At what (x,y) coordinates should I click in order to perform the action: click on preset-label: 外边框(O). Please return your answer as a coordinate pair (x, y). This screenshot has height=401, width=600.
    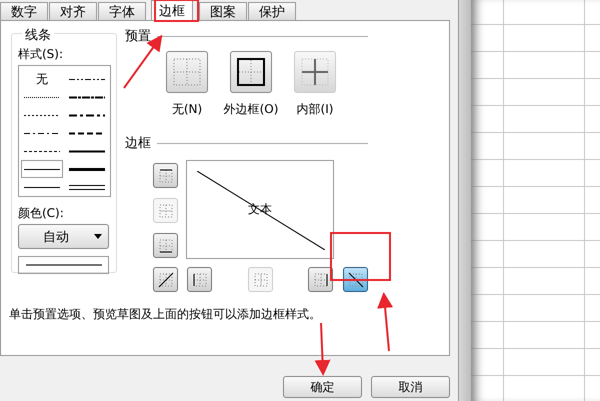
    Looking at the image, I should click on (251, 109).